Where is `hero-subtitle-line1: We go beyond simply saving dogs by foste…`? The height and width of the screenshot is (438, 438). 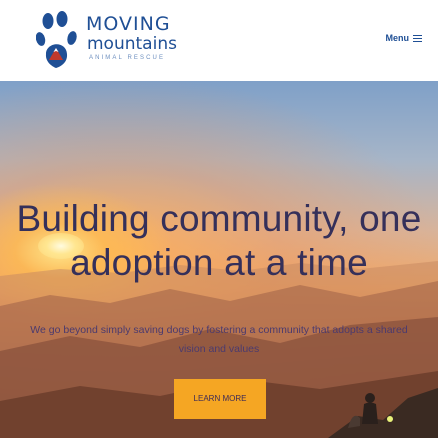 hero-subtitle-line1: We go beyond simply saving dogs by foste… is located at coordinates (219, 330).